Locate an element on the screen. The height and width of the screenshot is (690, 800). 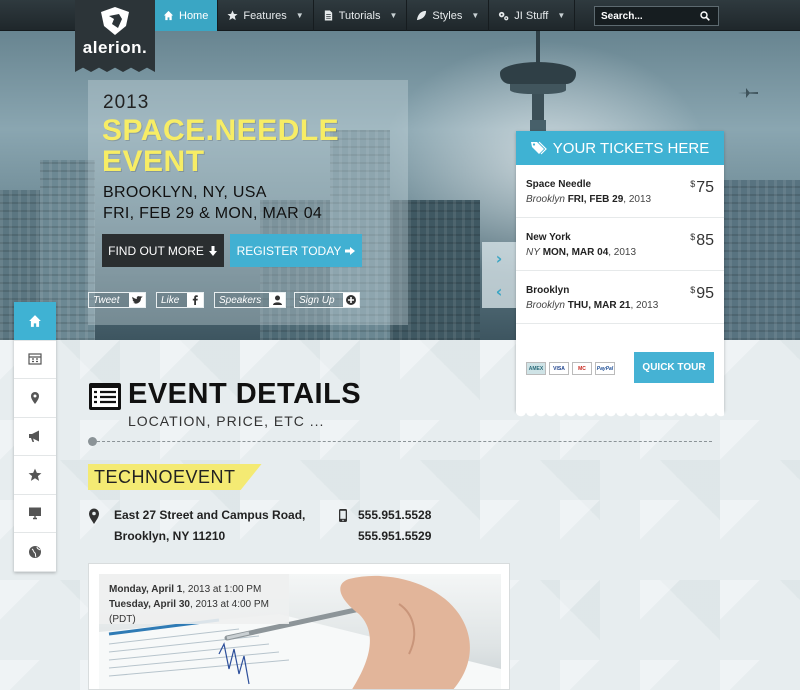
search-icon is located at coordinates (705, 16).